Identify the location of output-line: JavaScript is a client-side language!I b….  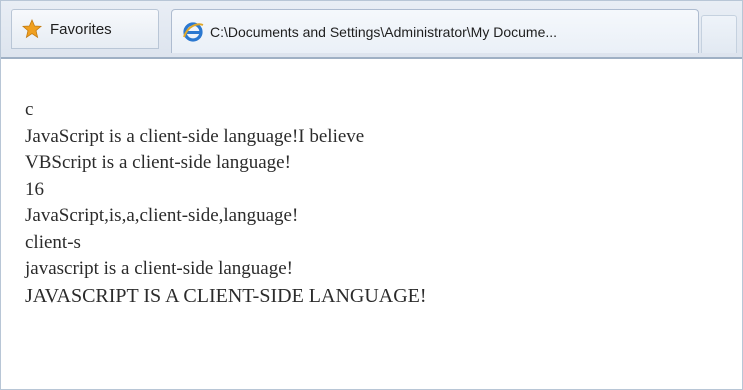
(195, 136).